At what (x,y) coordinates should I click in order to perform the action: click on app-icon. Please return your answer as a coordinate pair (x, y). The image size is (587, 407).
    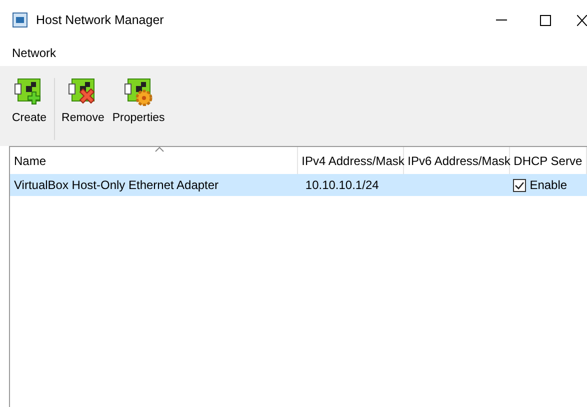
    Looking at the image, I should click on (20, 20).